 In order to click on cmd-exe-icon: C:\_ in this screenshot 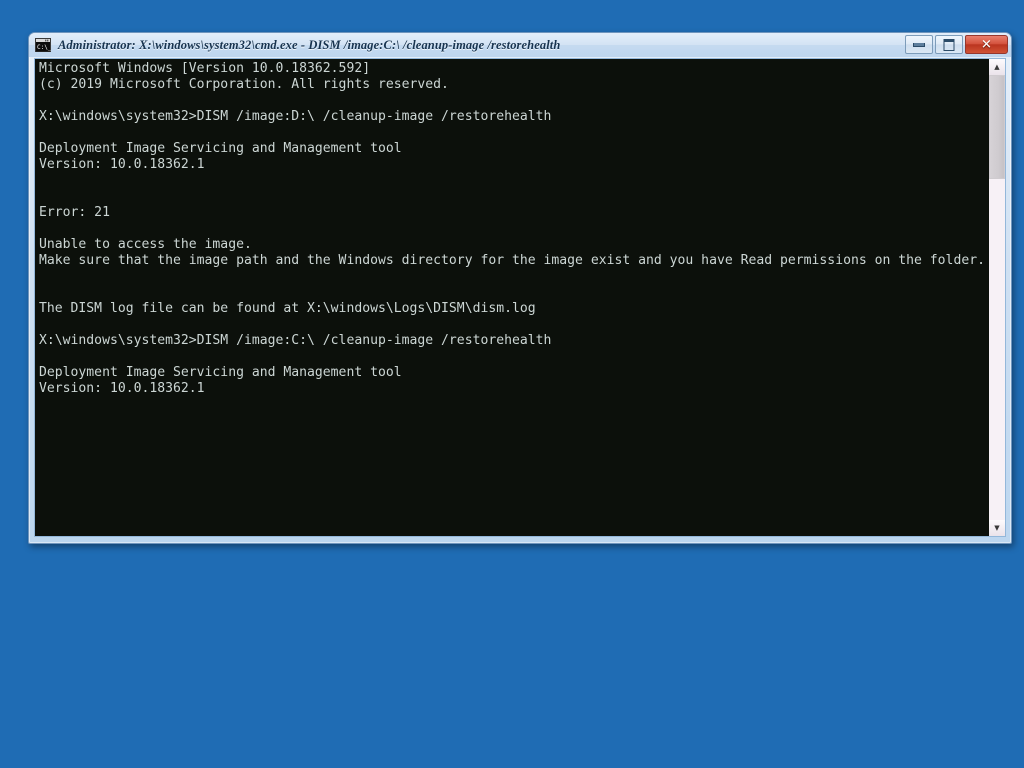, I will do `click(43, 45)`.